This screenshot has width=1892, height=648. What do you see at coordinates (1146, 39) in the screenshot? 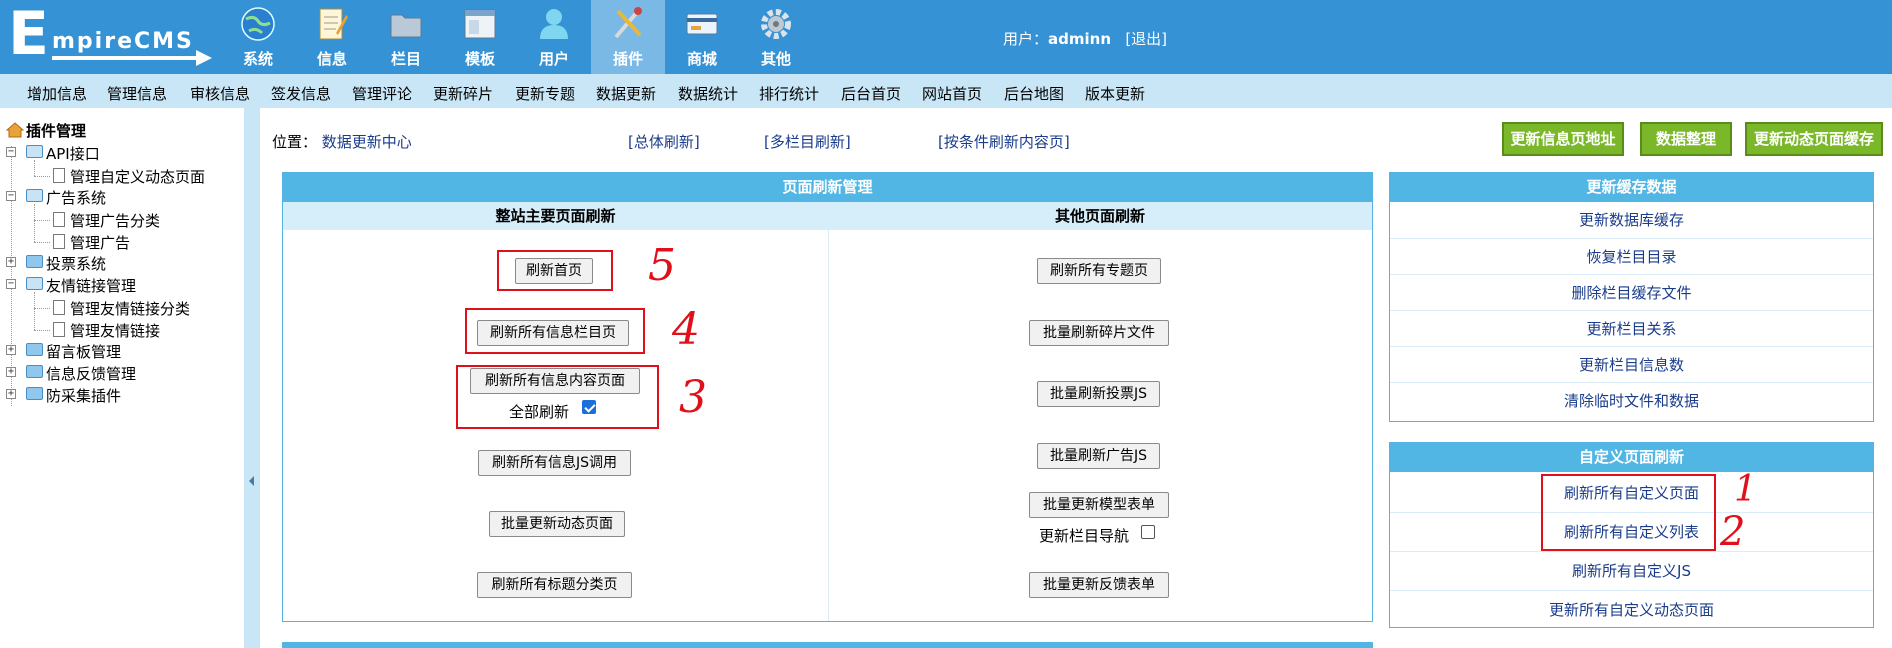
I see `logout-link: [退出]` at bounding box center [1146, 39].